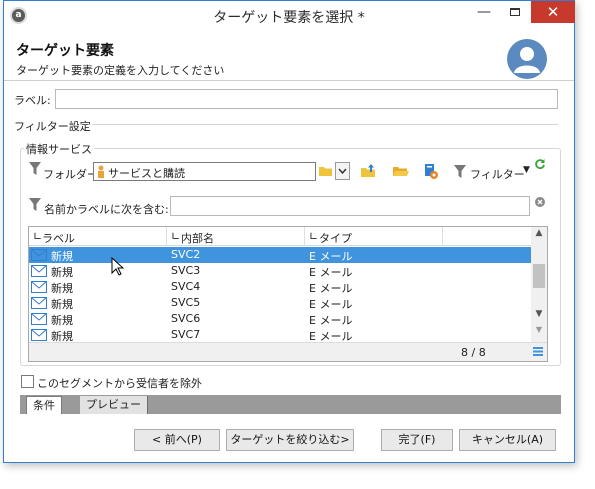 The height and width of the screenshot is (489, 595). What do you see at coordinates (186, 302) in the screenshot?
I see `cell-internal: SVC5` at bounding box center [186, 302].